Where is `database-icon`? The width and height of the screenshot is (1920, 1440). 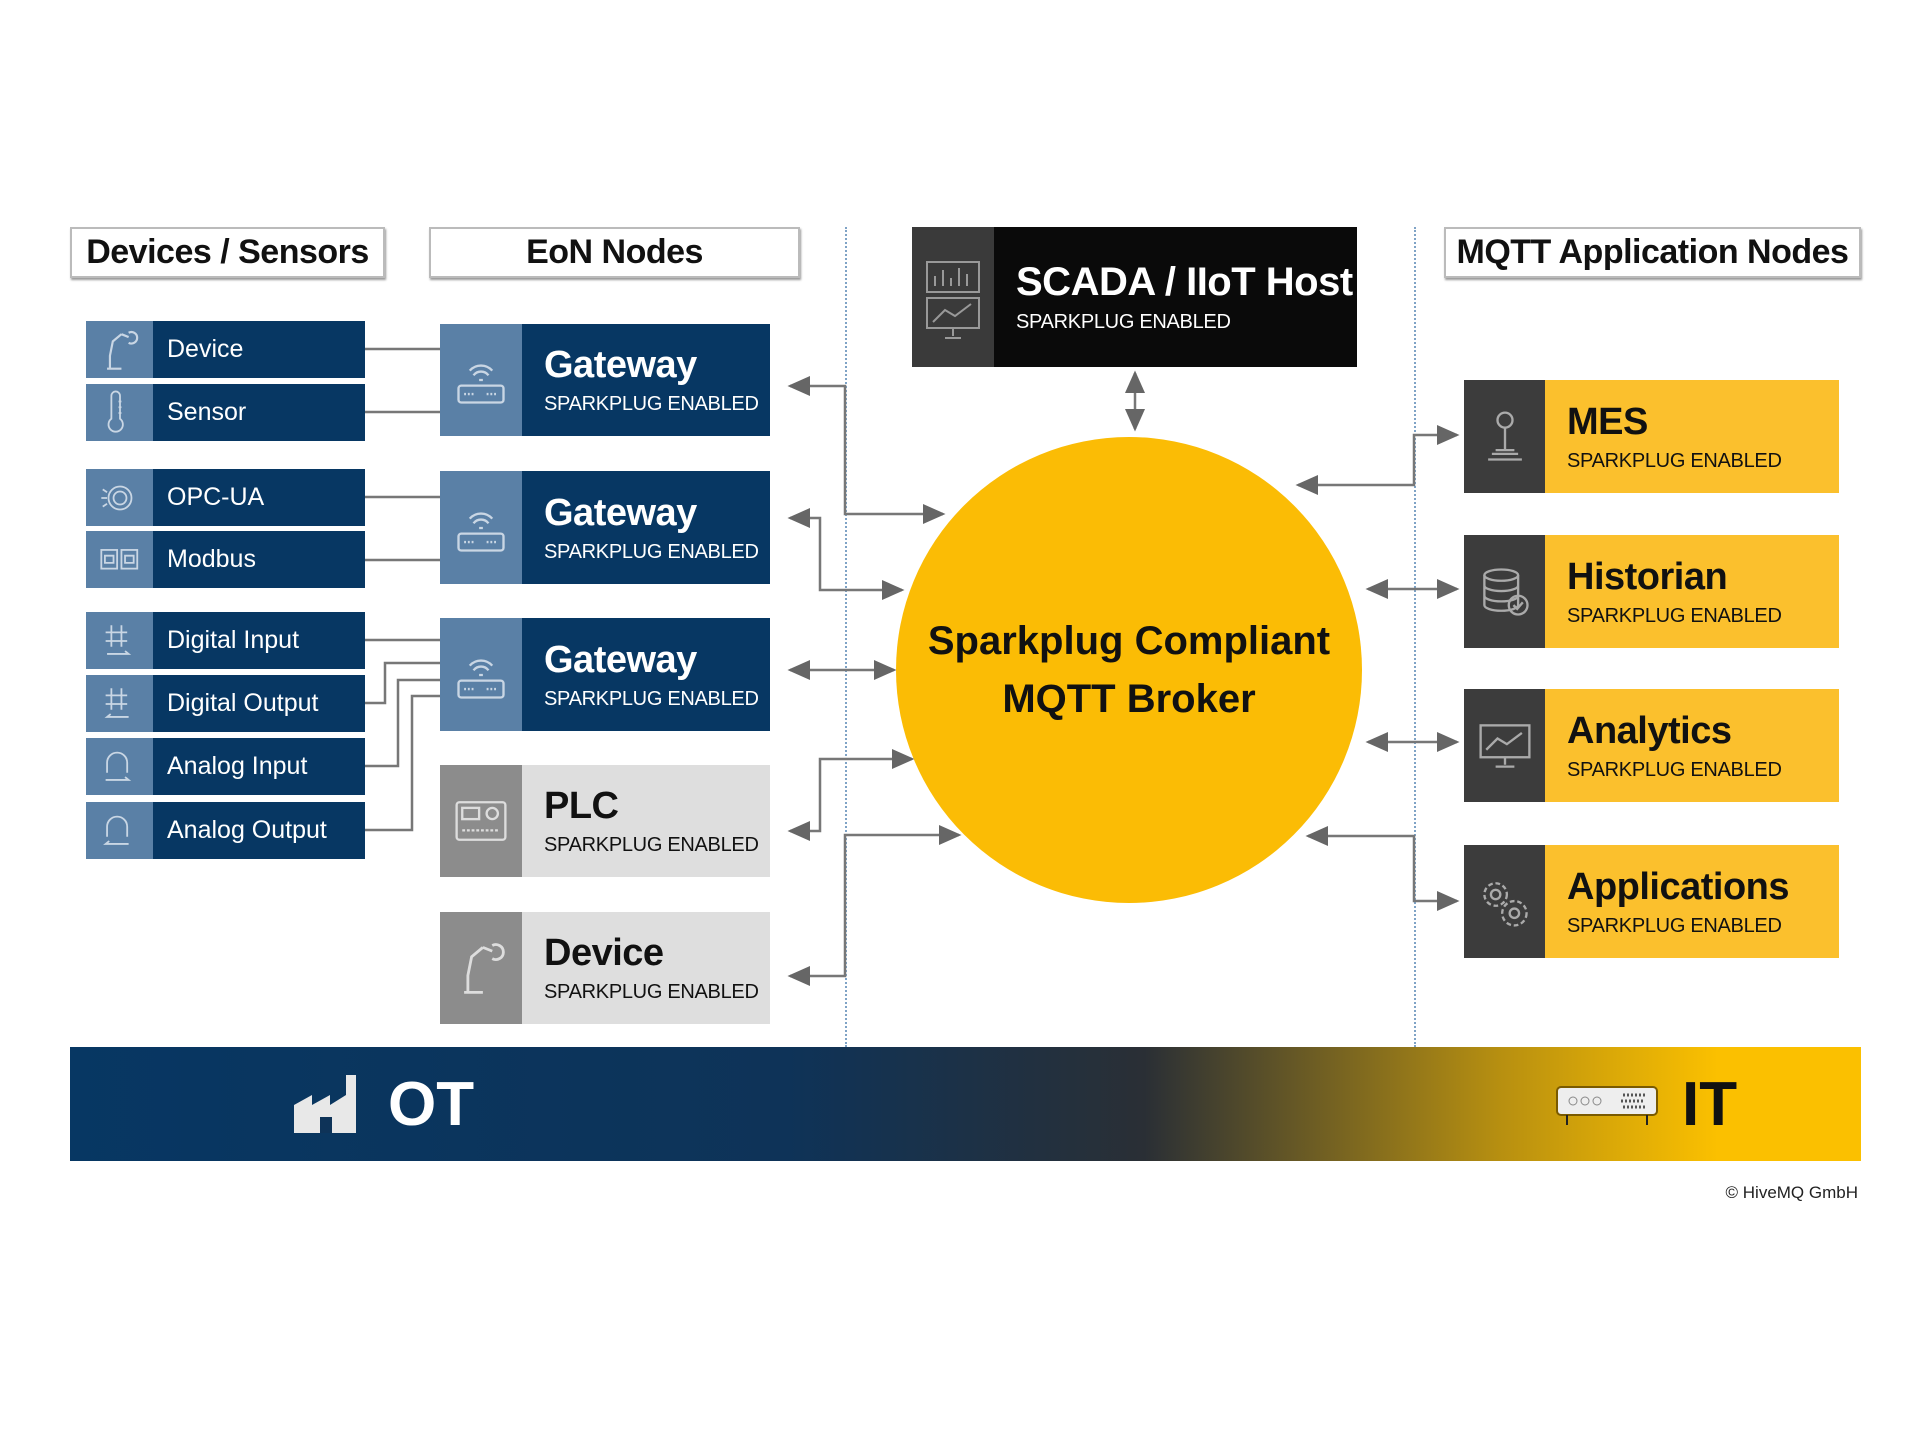
database-icon is located at coordinates (1505, 591).